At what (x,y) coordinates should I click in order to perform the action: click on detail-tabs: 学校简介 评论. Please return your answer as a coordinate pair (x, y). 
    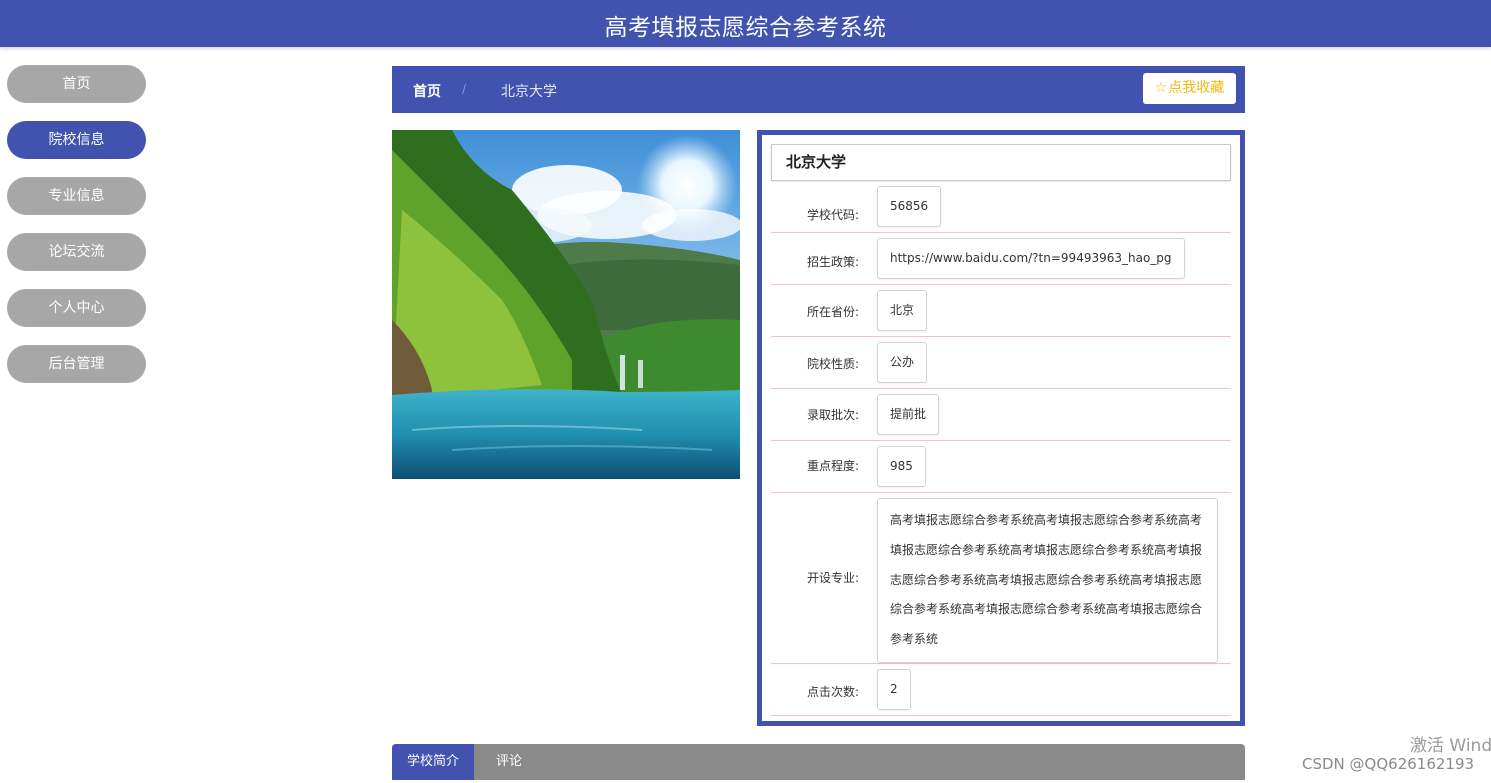
    Looking at the image, I should click on (818, 763).